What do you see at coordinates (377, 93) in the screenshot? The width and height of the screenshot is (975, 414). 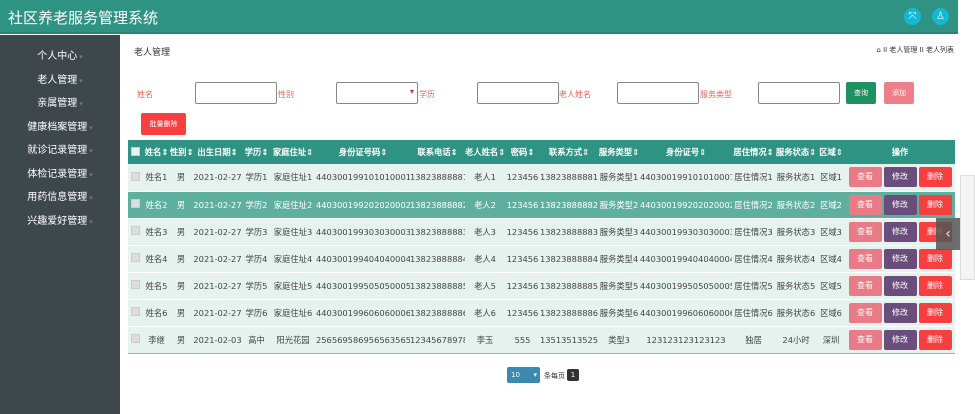 I see `gender-select: ▾` at bounding box center [377, 93].